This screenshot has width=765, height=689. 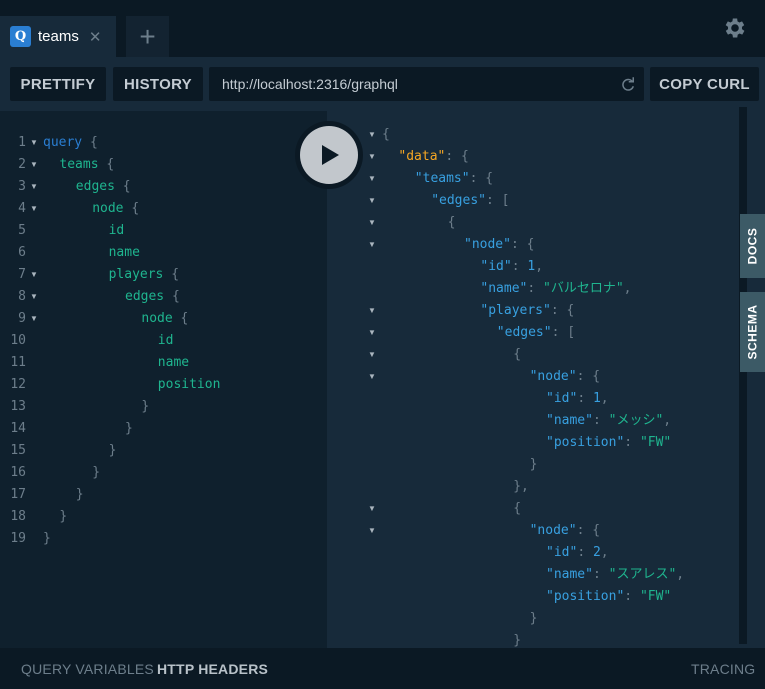 I want to click on footer: QUERY VARIABLES HTTP HEADERS TRACING, so click(x=382, y=668).